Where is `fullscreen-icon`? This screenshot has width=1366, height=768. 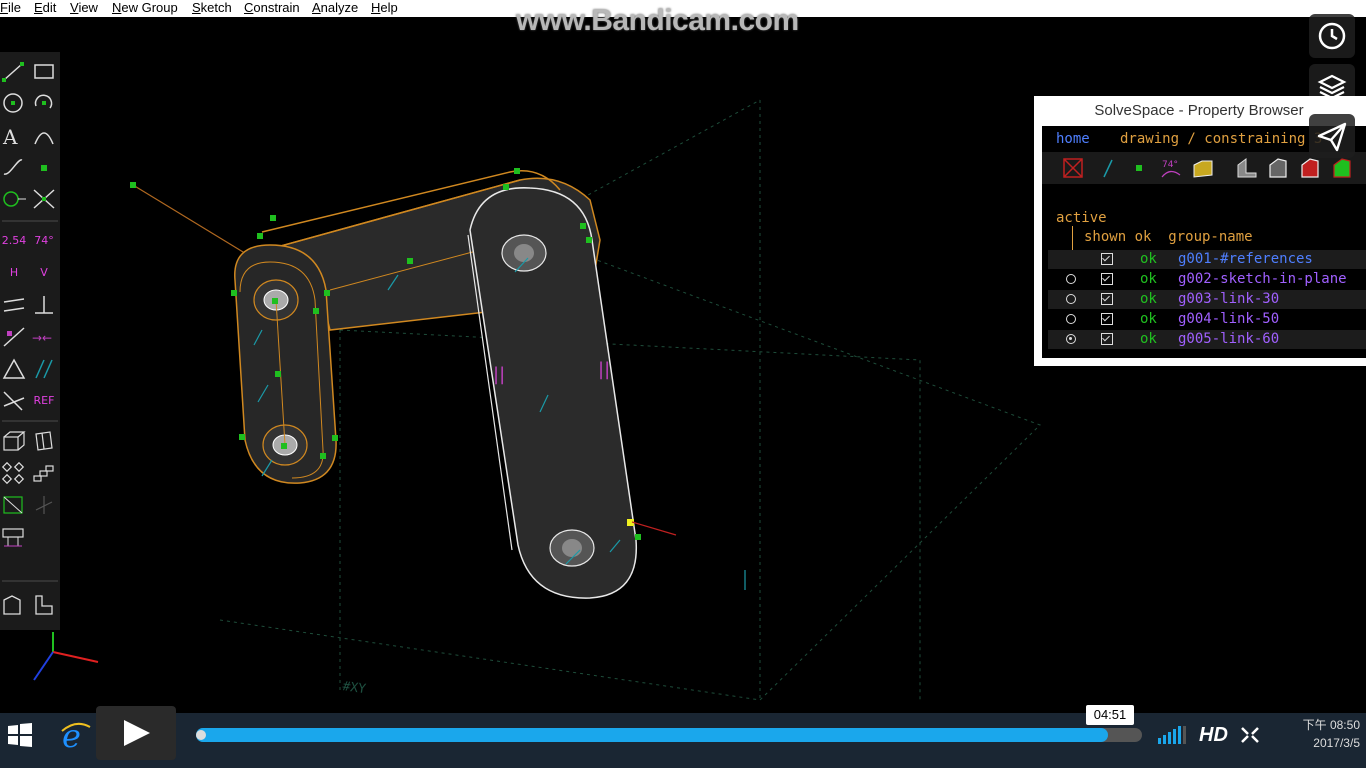
fullscreen-icon is located at coordinates (1250, 735).